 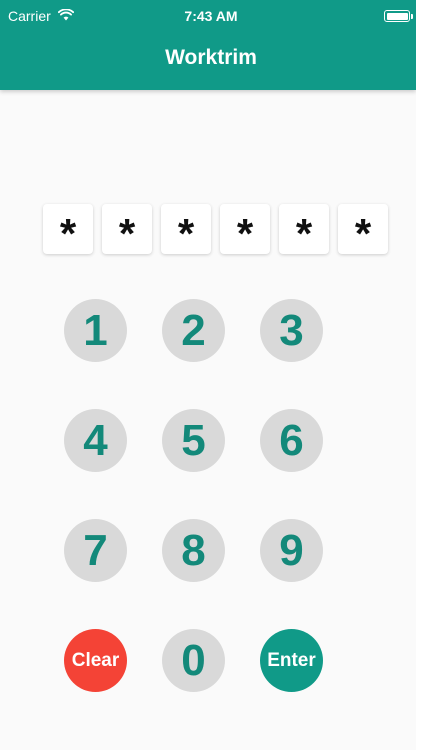 I want to click on key-2: 2, so click(x=193, y=330).